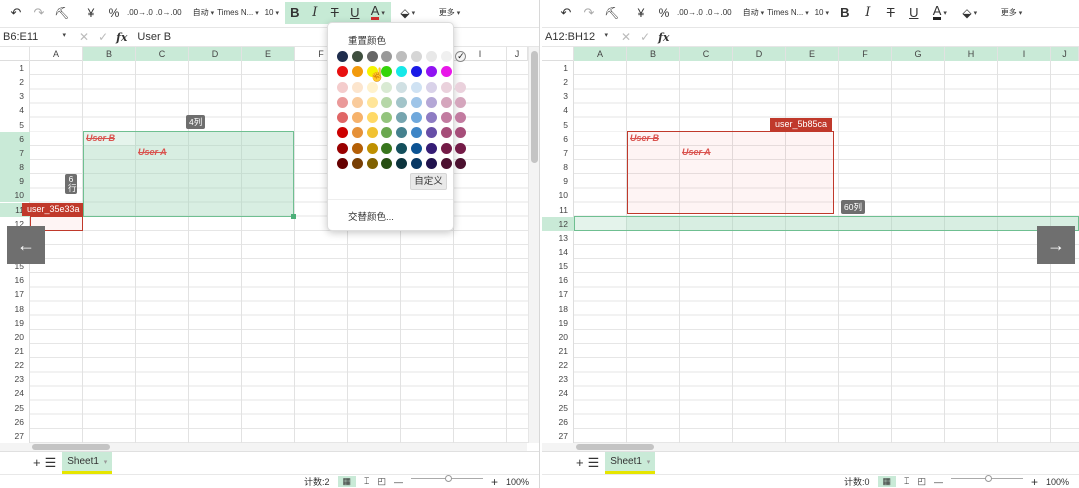 Image resolution: width=1079 pixels, height=488 pixels. What do you see at coordinates (615, 447) in the screenshot?
I see `scrollbar-thumb` at bounding box center [615, 447].